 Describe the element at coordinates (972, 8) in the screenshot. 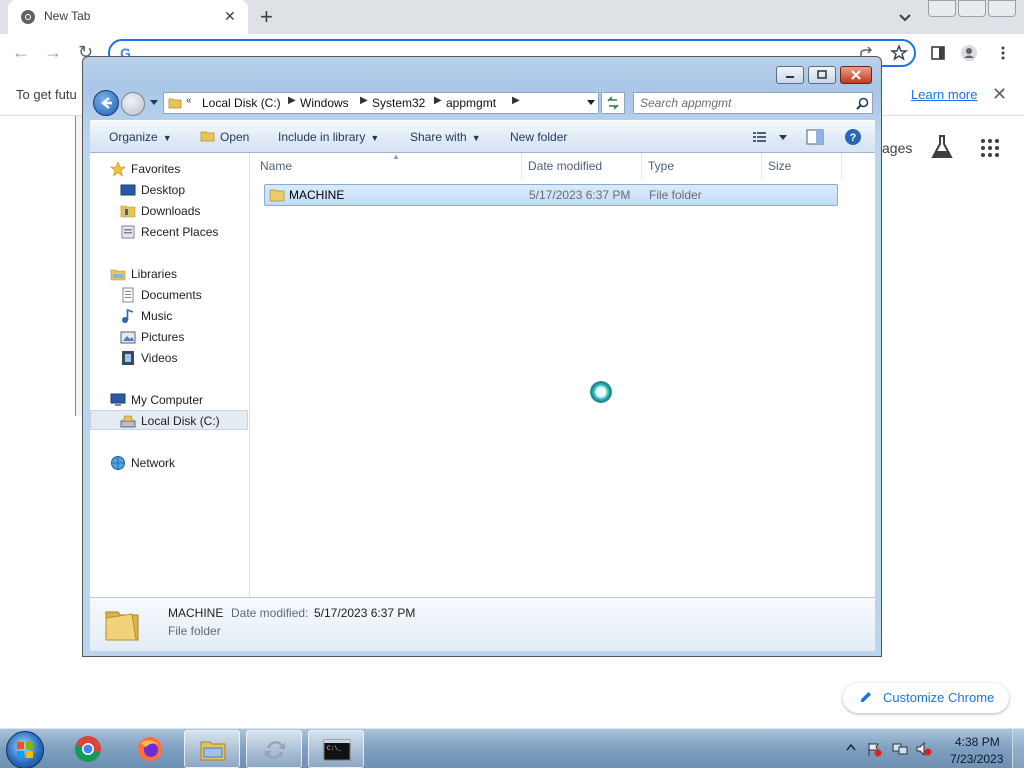

I see `maximize-button` at that location.